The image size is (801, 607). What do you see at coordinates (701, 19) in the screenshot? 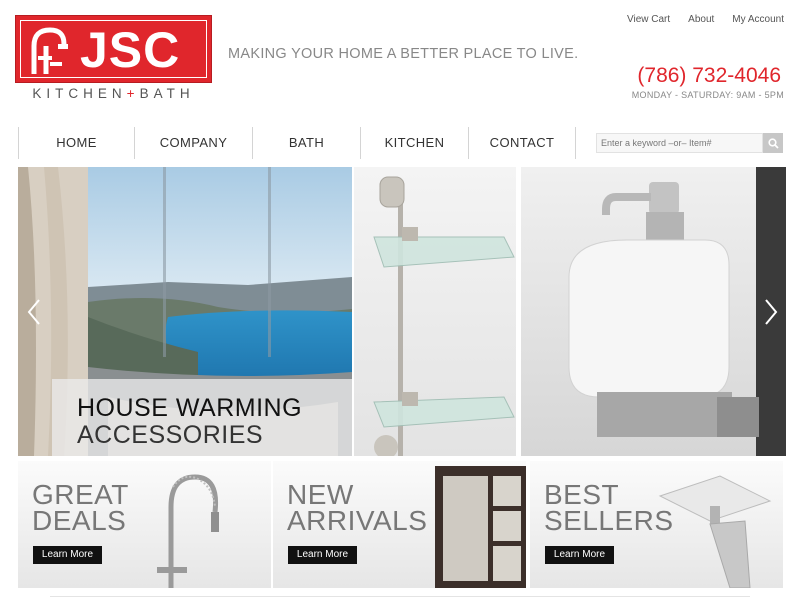
I see `about-link: About` at bounding box center [701, 19].